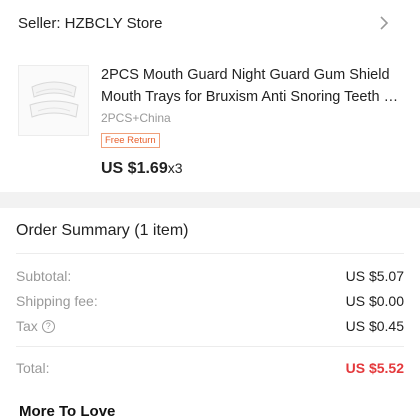  I want to click on help-icon: ?, so click(48, 326).